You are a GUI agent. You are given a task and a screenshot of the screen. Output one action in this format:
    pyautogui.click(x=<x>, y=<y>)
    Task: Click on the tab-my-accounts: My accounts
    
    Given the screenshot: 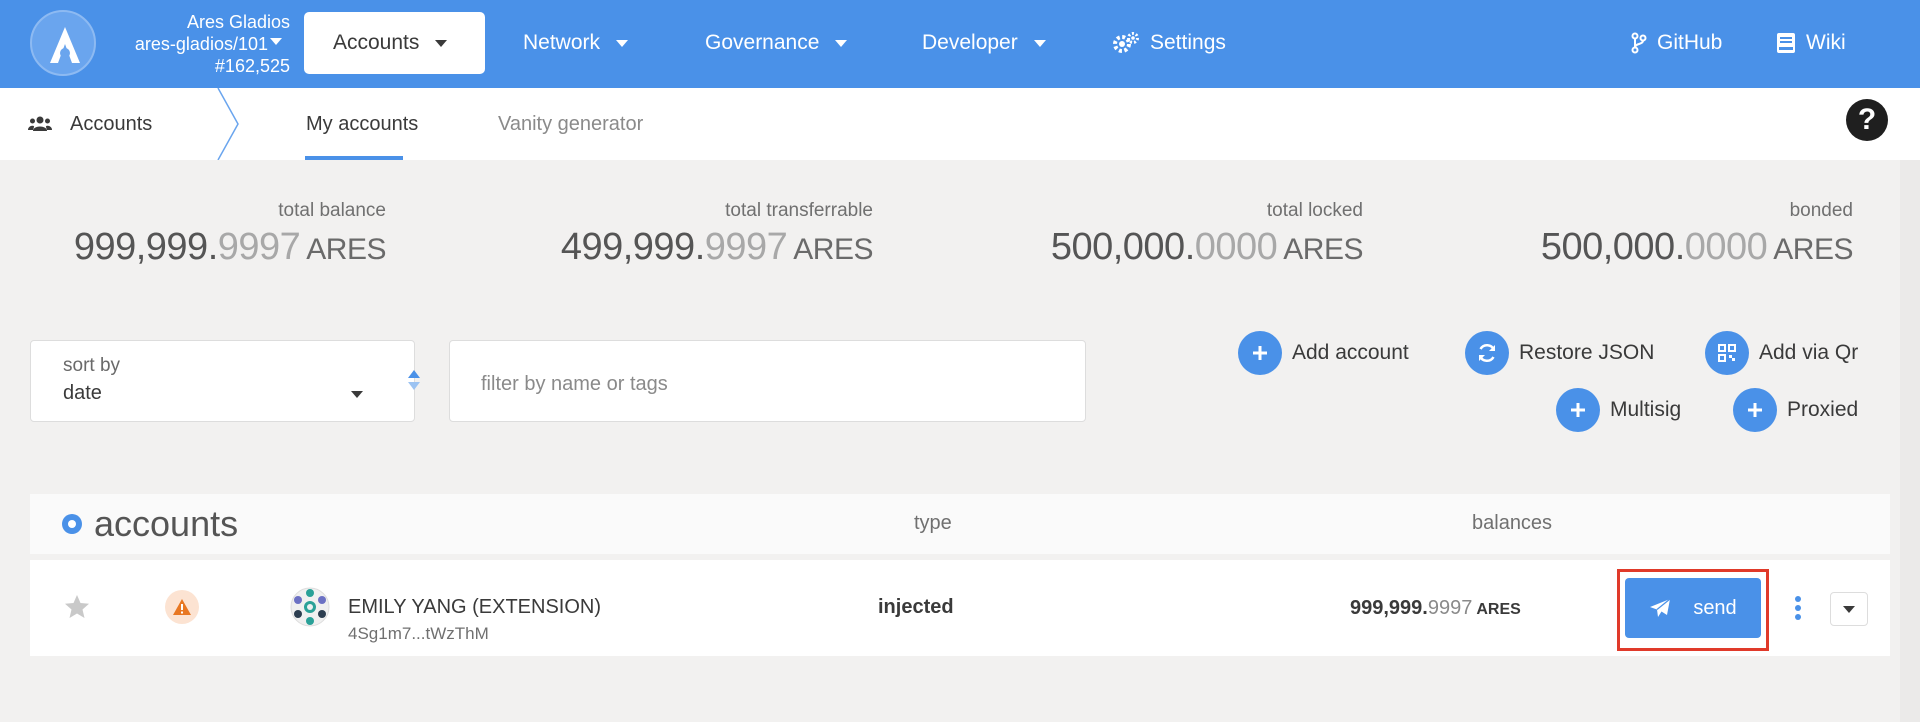 What is the action you would take?
    pyautogui.click(x=362, y=124)
    